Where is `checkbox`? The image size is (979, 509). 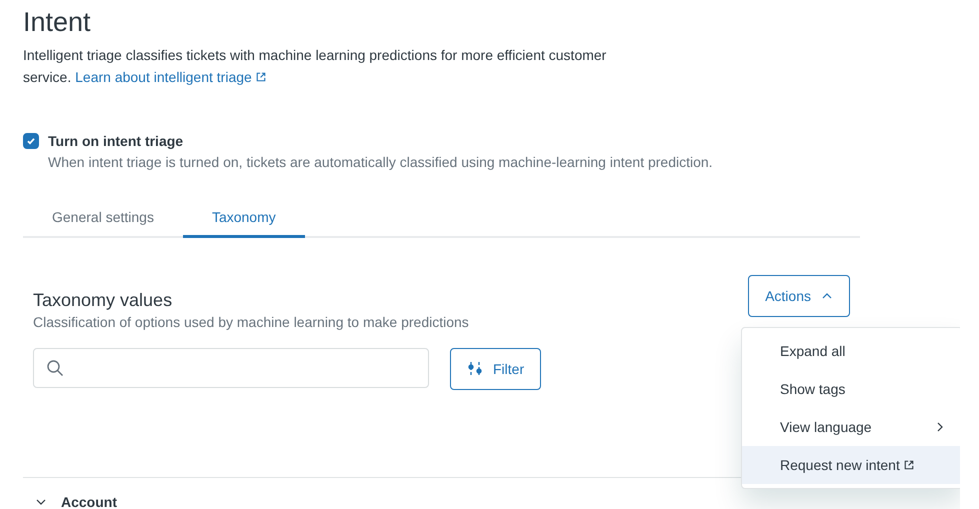
checkbox is located at coordinates (31, 141).